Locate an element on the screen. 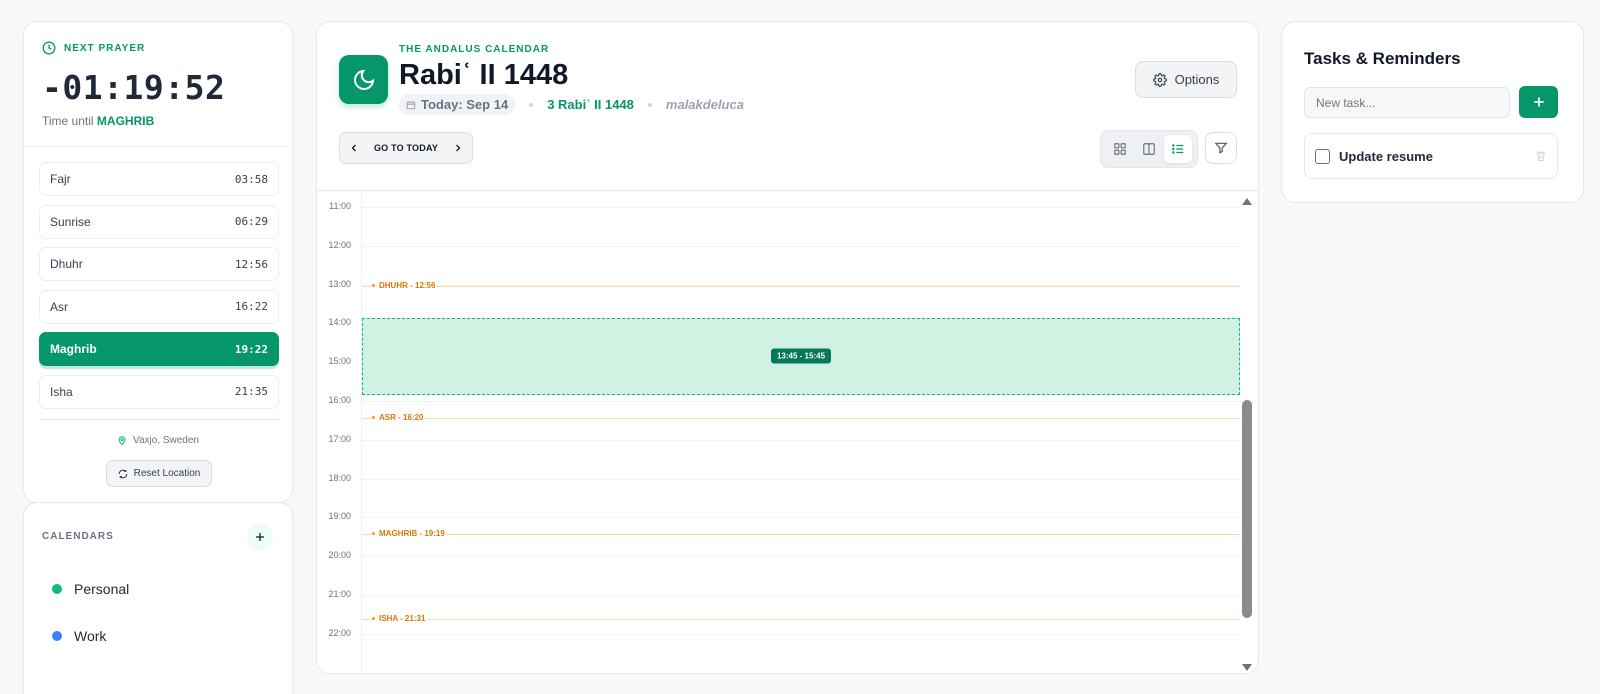  month-view-button is located at coordinates (1120, 149).